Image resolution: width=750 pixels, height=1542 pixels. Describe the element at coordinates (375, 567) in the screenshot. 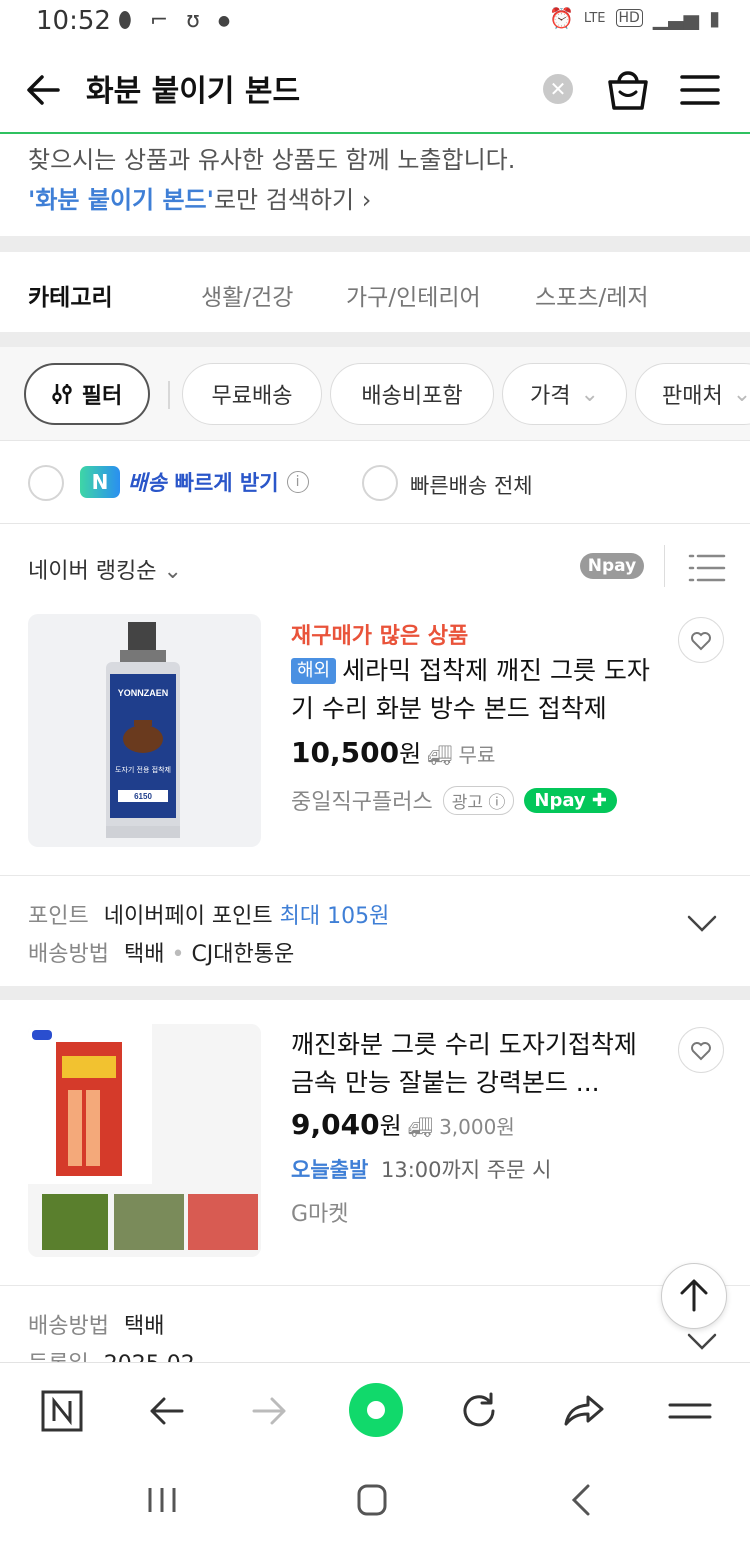

I see `sort-row: 네이버 랭킹순 ⌄ Npay` at that location.